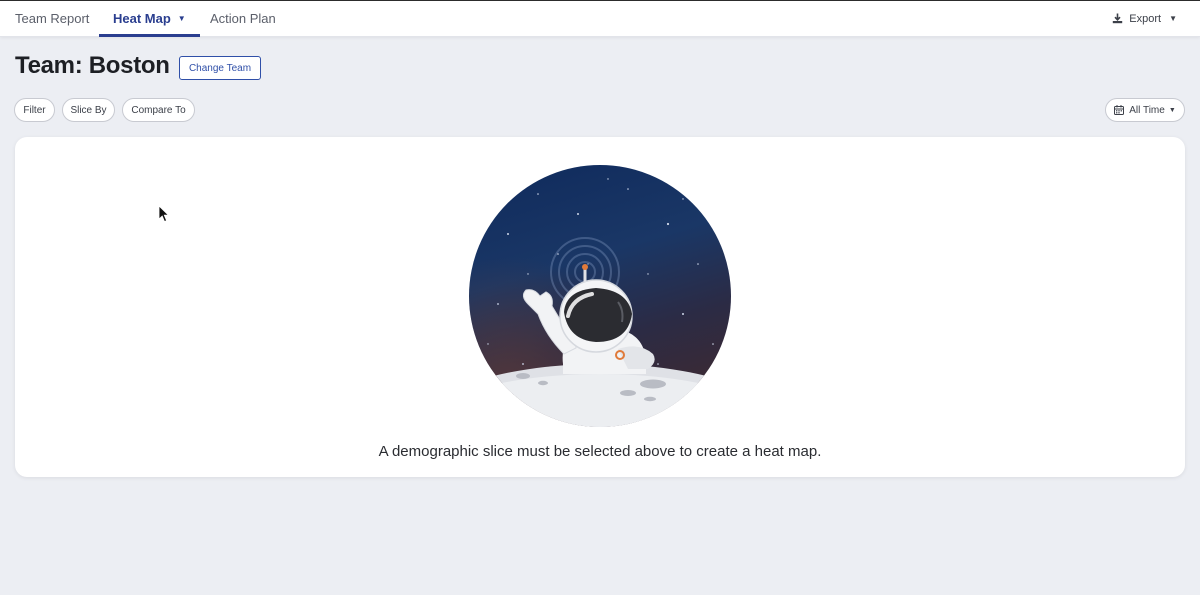 Image resolution: width=1200 pixels, height=595 pixels. Describe the element at coordinates (164, 214) in the screenshot. I see `mouse-cursor-icon` at that location.